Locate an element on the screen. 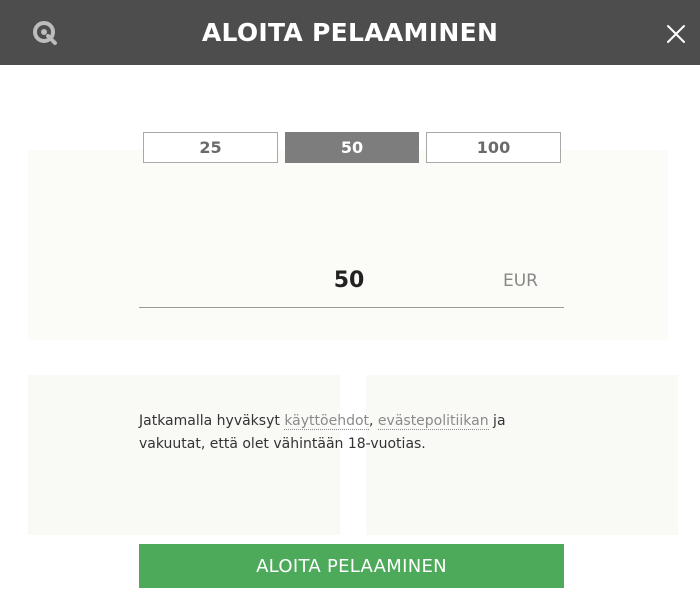  modal-header: ALOITA PELAAMINEN is located at coordinates (350, 32).